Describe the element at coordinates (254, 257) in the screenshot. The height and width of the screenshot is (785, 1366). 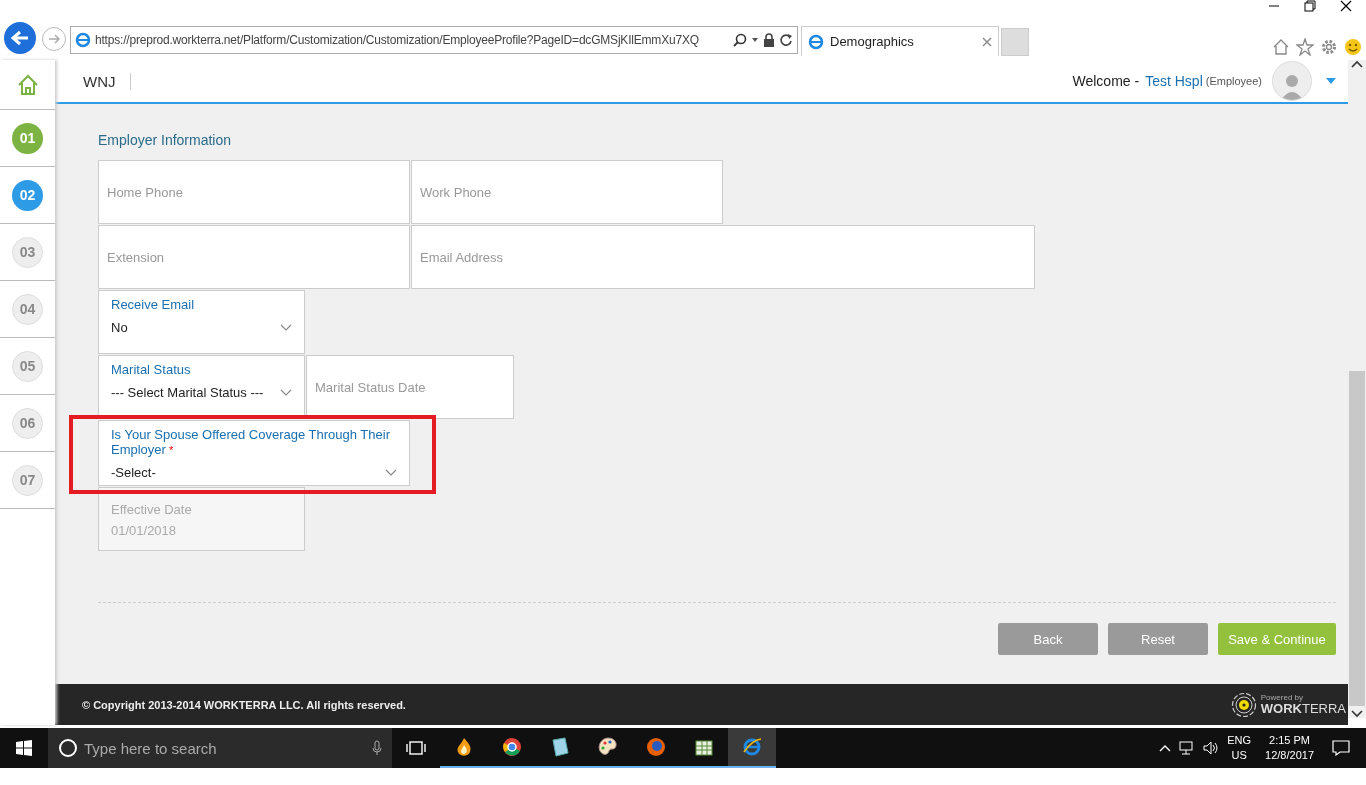
I see `input-field: Extension` at that location.